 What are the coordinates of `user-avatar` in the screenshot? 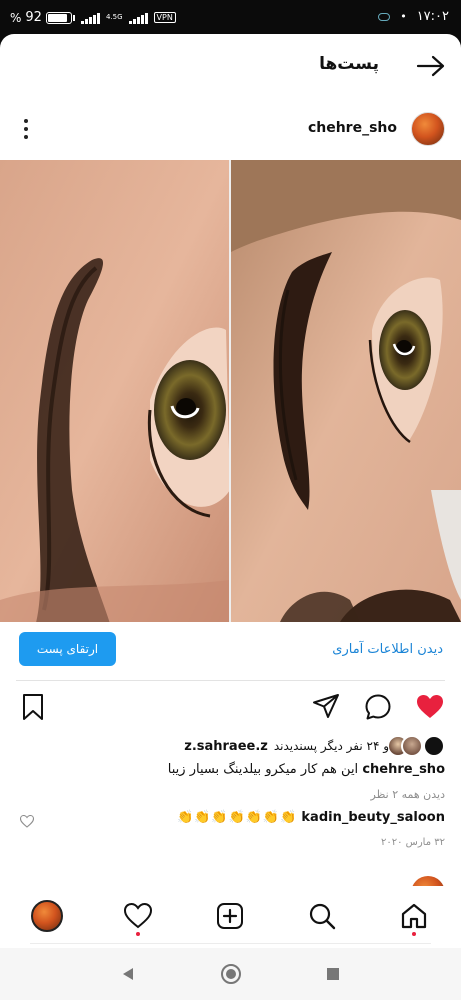 It's located at (428, 129).